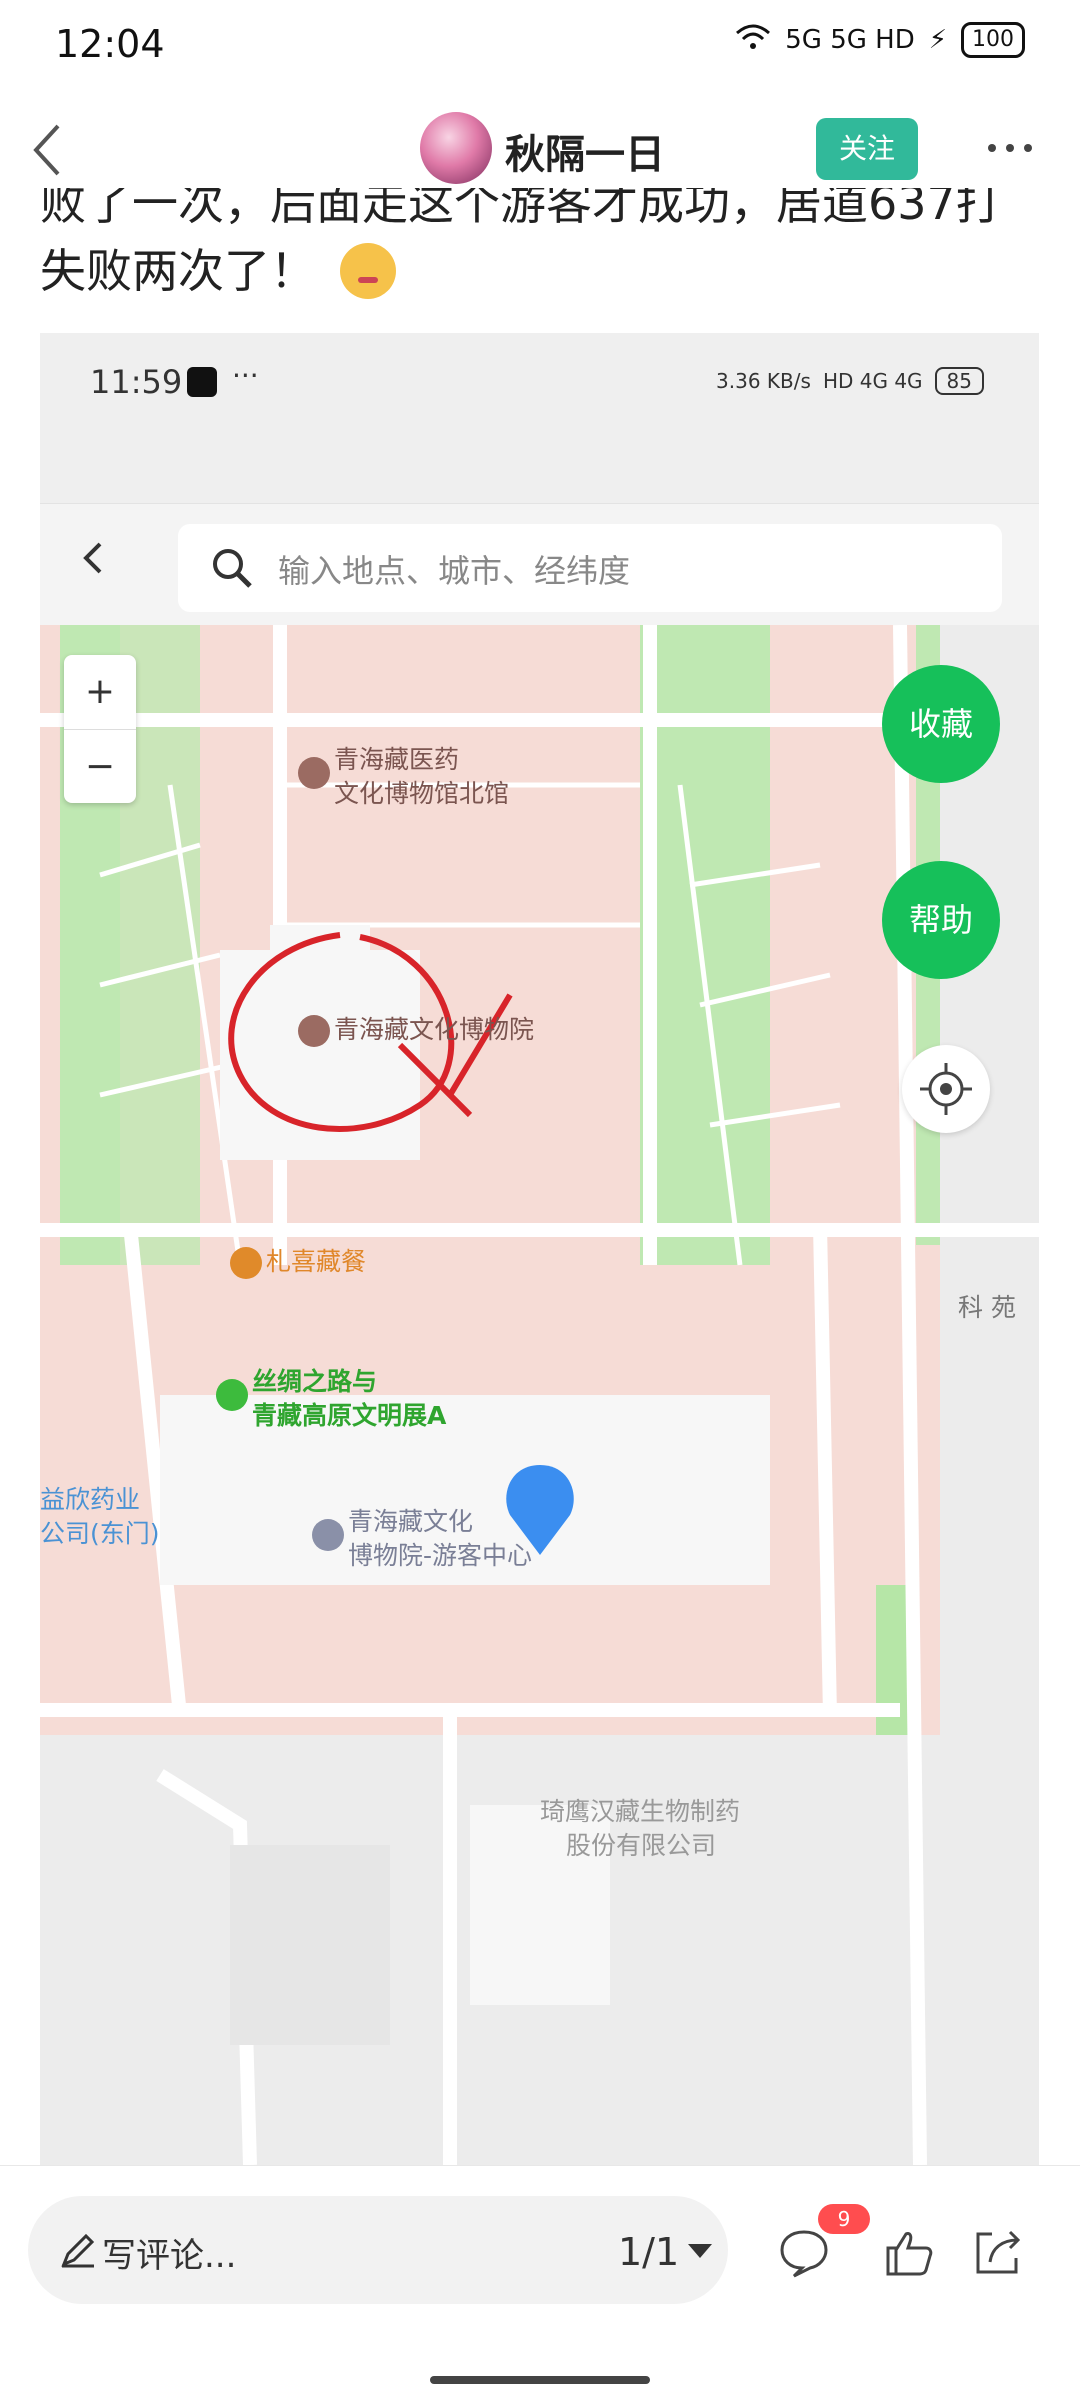 The image size is (1080, 2401). I want to click on charging-icon: ⚡, so click(937, 40).